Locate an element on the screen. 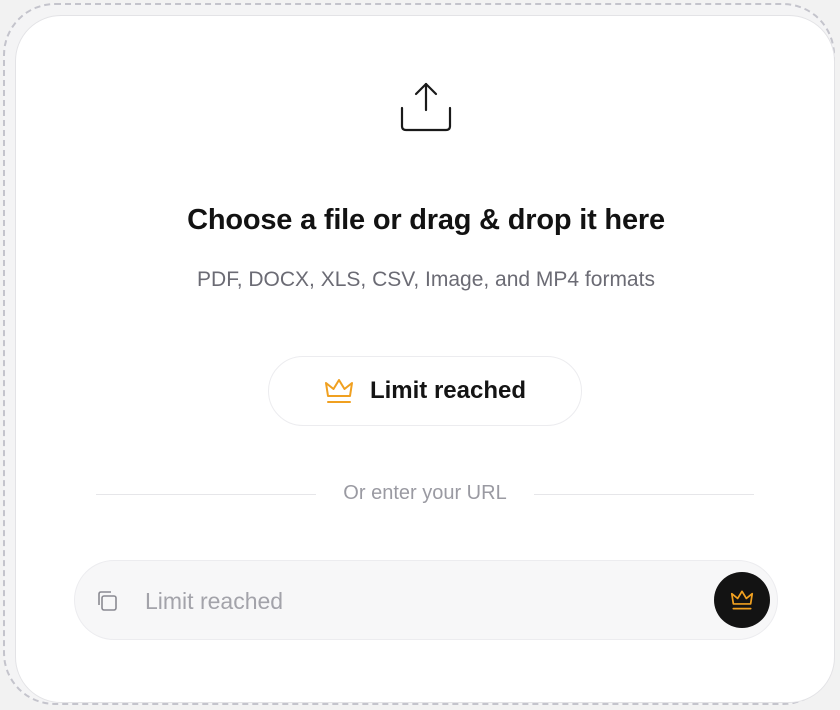  divider-text: Or enter your URL is located at coordinates (425, 493).